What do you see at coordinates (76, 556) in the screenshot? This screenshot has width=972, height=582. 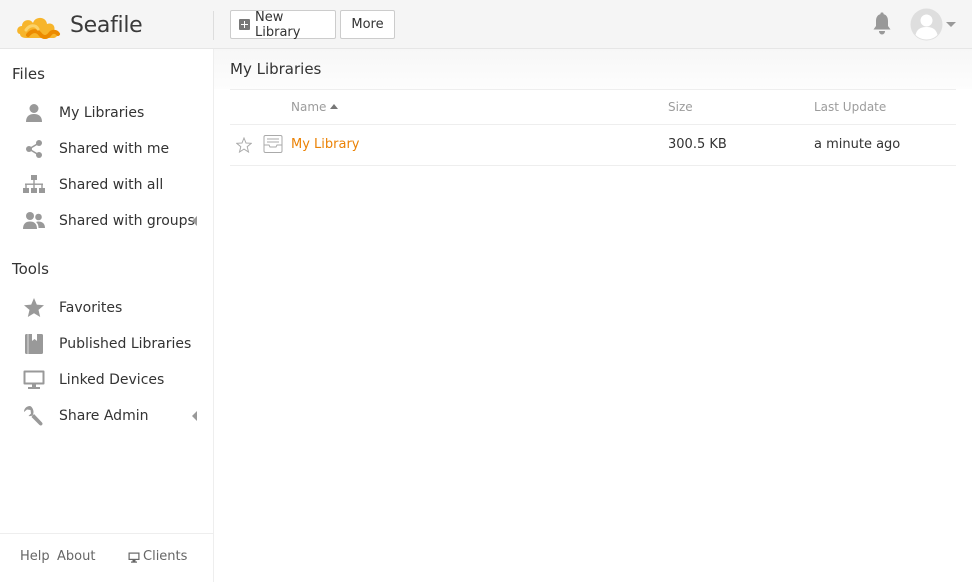 I see `about-link: About` at bounding box center [76, 556].